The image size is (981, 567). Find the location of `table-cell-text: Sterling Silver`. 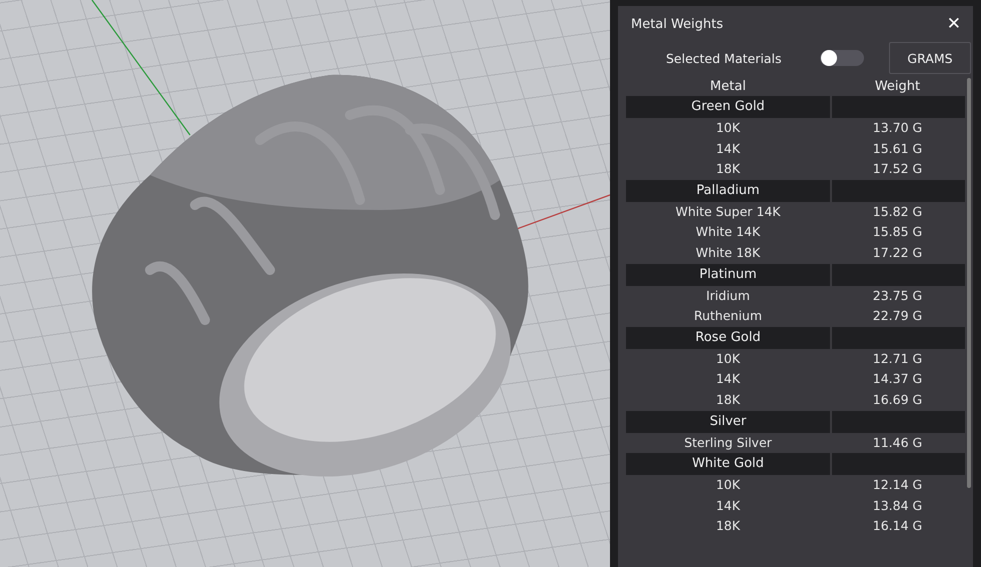

table-cell-text: Sterling Silver is located at coordinates (728, 443).